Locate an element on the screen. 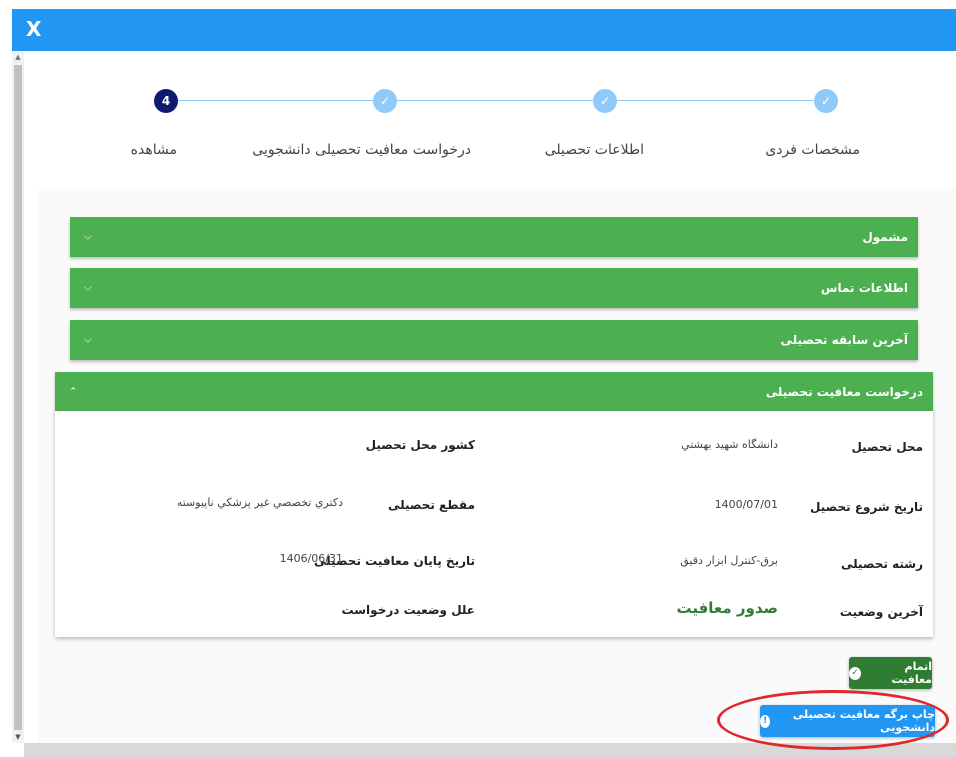  info-circle-icon: ! is located at coordinates (765, 721).